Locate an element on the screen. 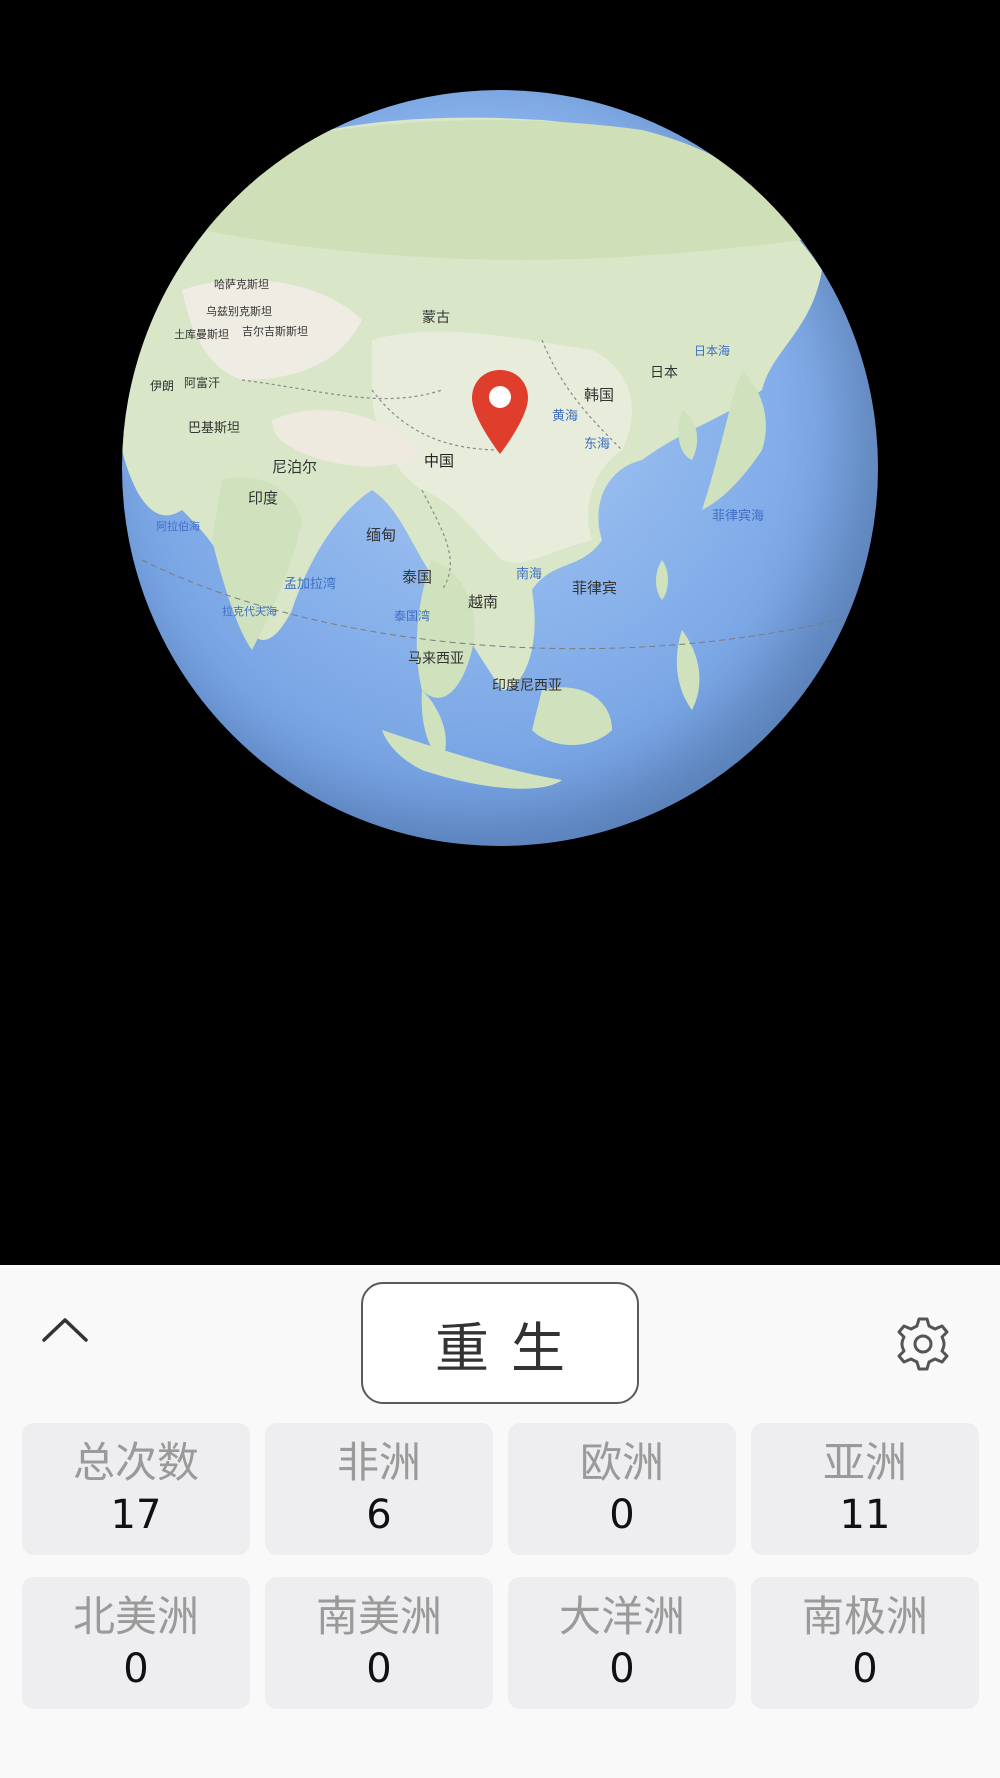 This screenshot has height=1778, width=1000. label-south-china-sea: 南海 is located at coordinates (529, 574).